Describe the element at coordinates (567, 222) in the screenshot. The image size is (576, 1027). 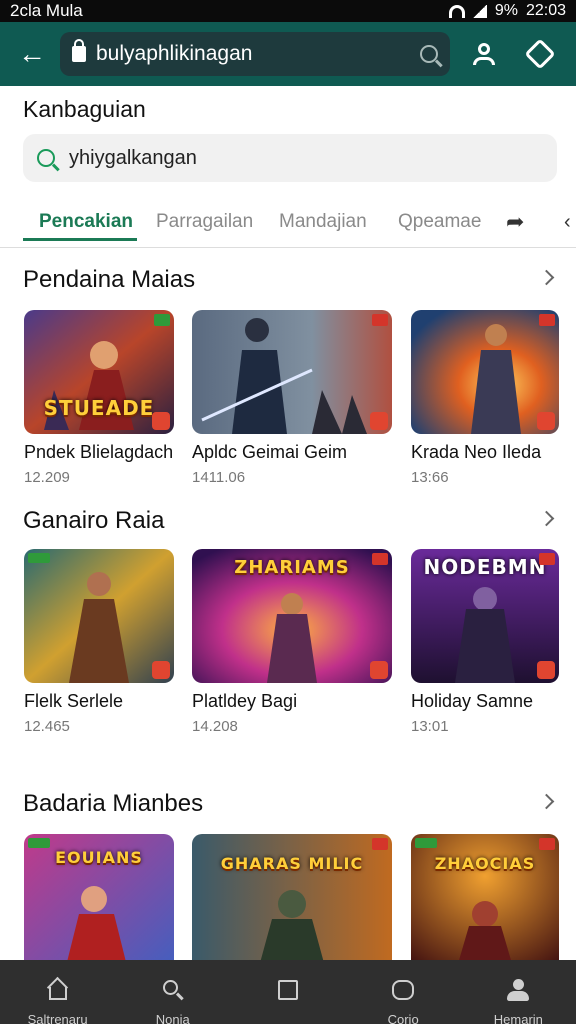
I see `more-tabs-icon: ‹` at that location.